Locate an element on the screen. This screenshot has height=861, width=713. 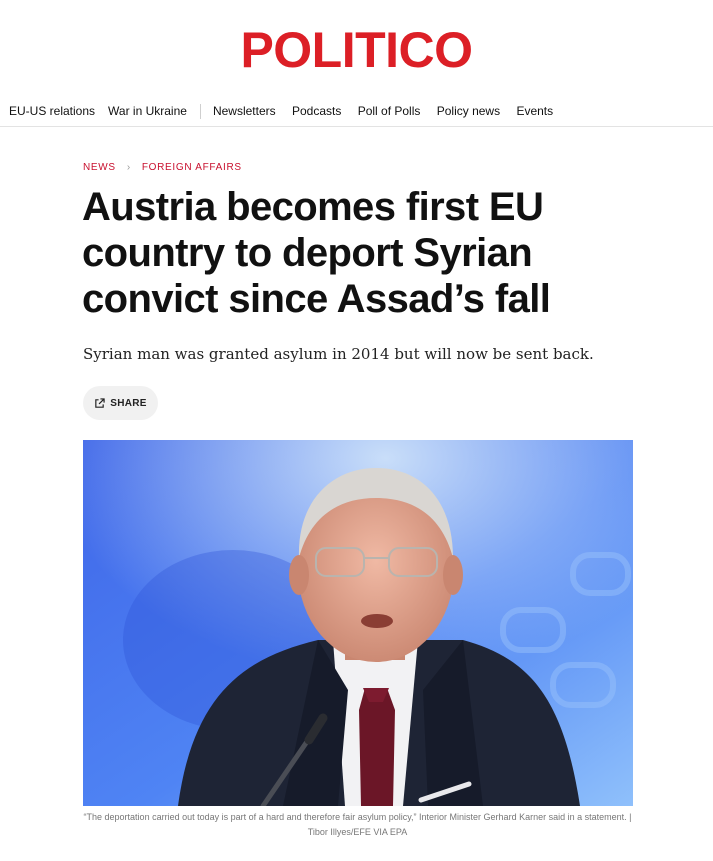
share-button: SHARE is located at coordinates (120, 403).